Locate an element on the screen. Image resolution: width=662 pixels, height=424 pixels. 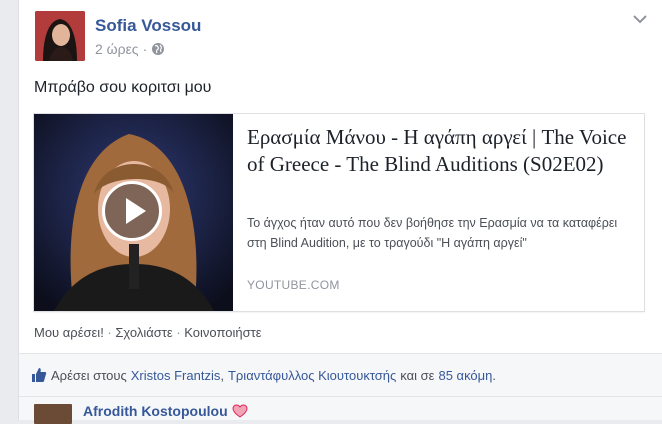
chevron-down-icon is located at coordinates (640, 19).